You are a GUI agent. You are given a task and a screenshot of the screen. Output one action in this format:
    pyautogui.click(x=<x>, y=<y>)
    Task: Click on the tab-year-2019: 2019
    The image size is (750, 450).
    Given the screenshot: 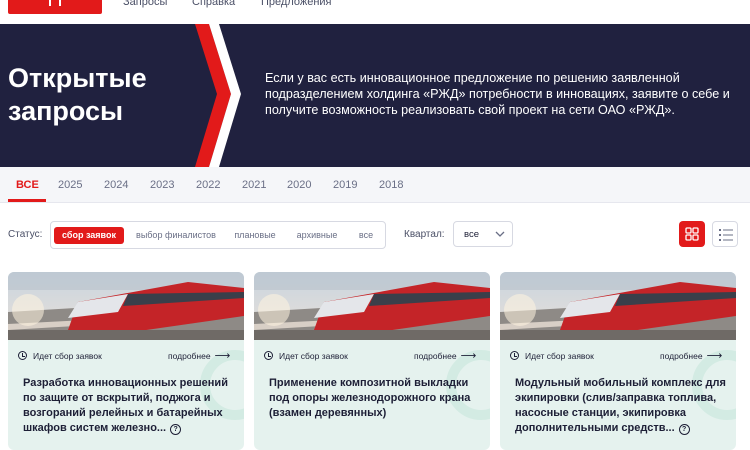 What is the action you would take?
    pyautogui.click(x=345, y=185)
    